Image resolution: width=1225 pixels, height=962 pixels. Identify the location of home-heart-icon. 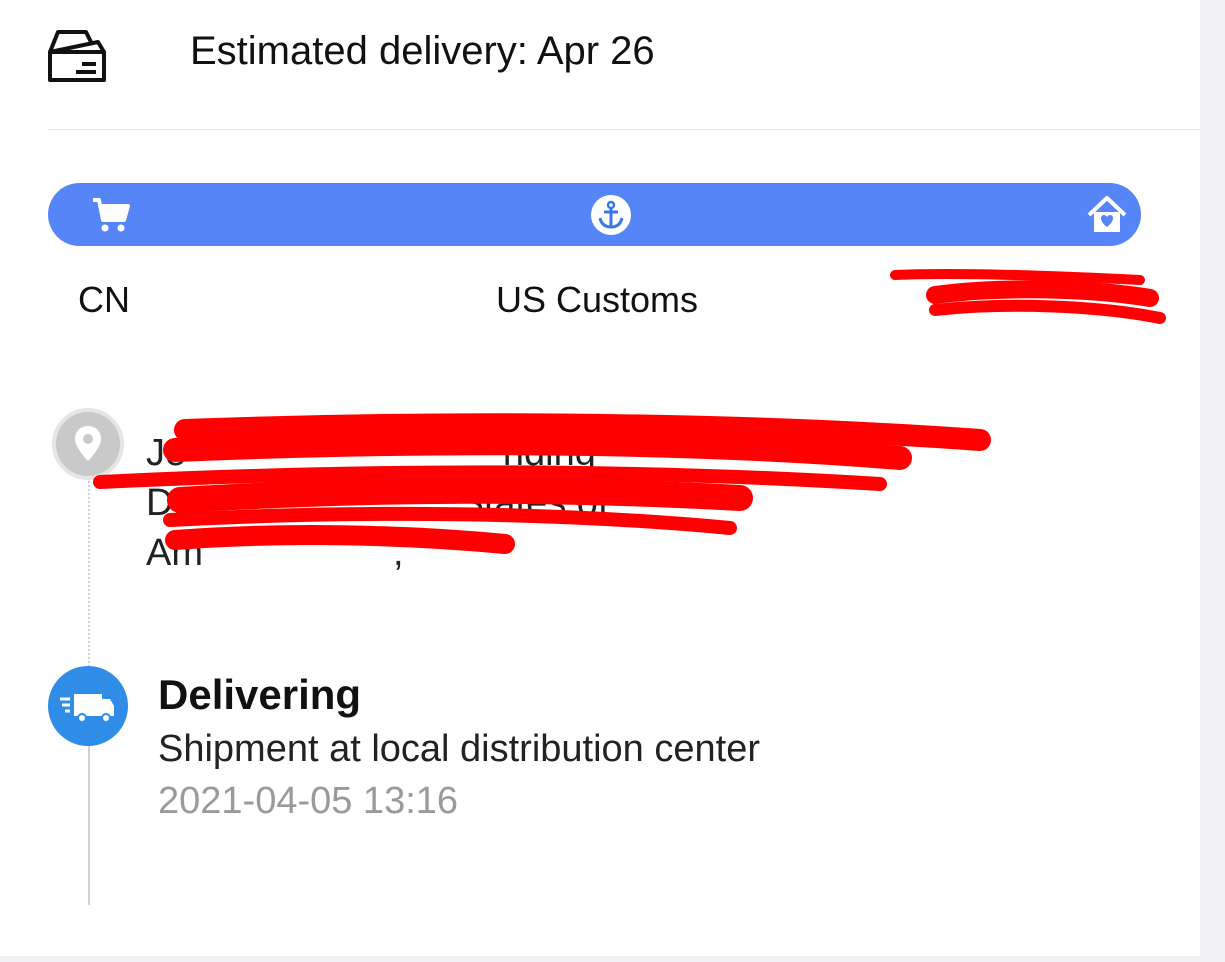
(1107, 214).